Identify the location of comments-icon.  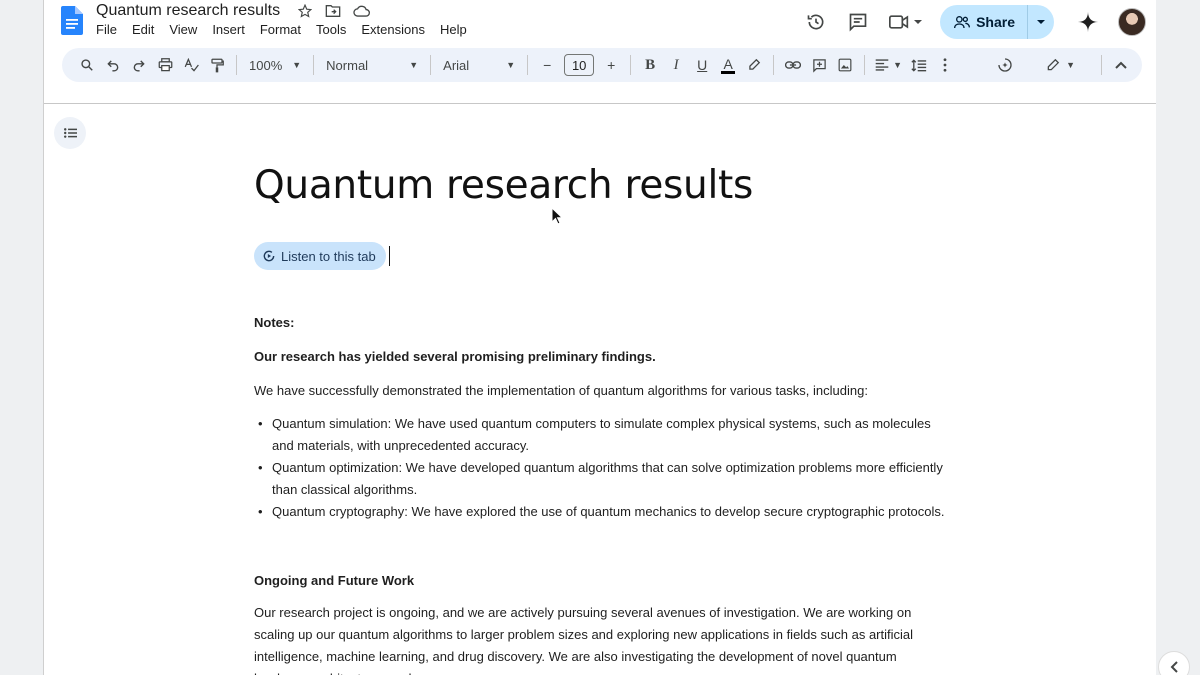
(858, 22).